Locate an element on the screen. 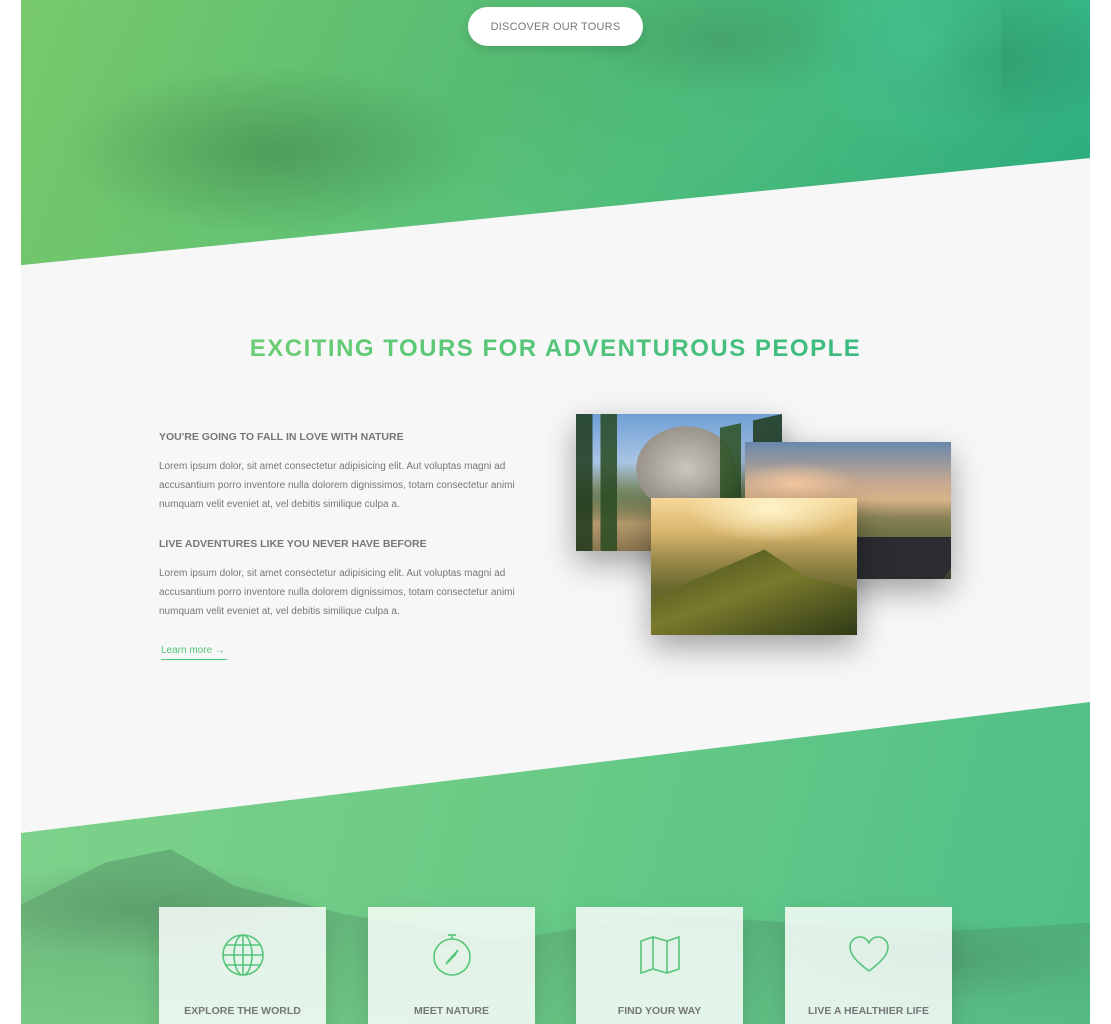 This screenshot has width=1111, height=1024. heart-icon is located at coordinates (868, 954).